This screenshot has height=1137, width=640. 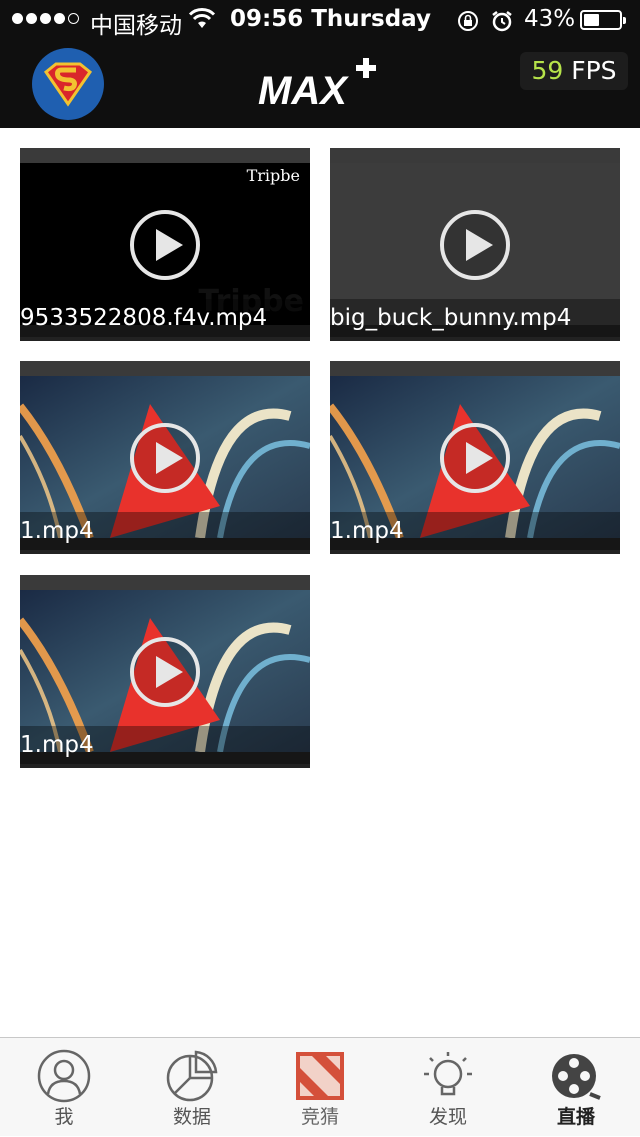 What do you see at coordinates (448, 1074) in the screenshot?
I see `lightbulb-icon` at bounding box center [448, 1074].